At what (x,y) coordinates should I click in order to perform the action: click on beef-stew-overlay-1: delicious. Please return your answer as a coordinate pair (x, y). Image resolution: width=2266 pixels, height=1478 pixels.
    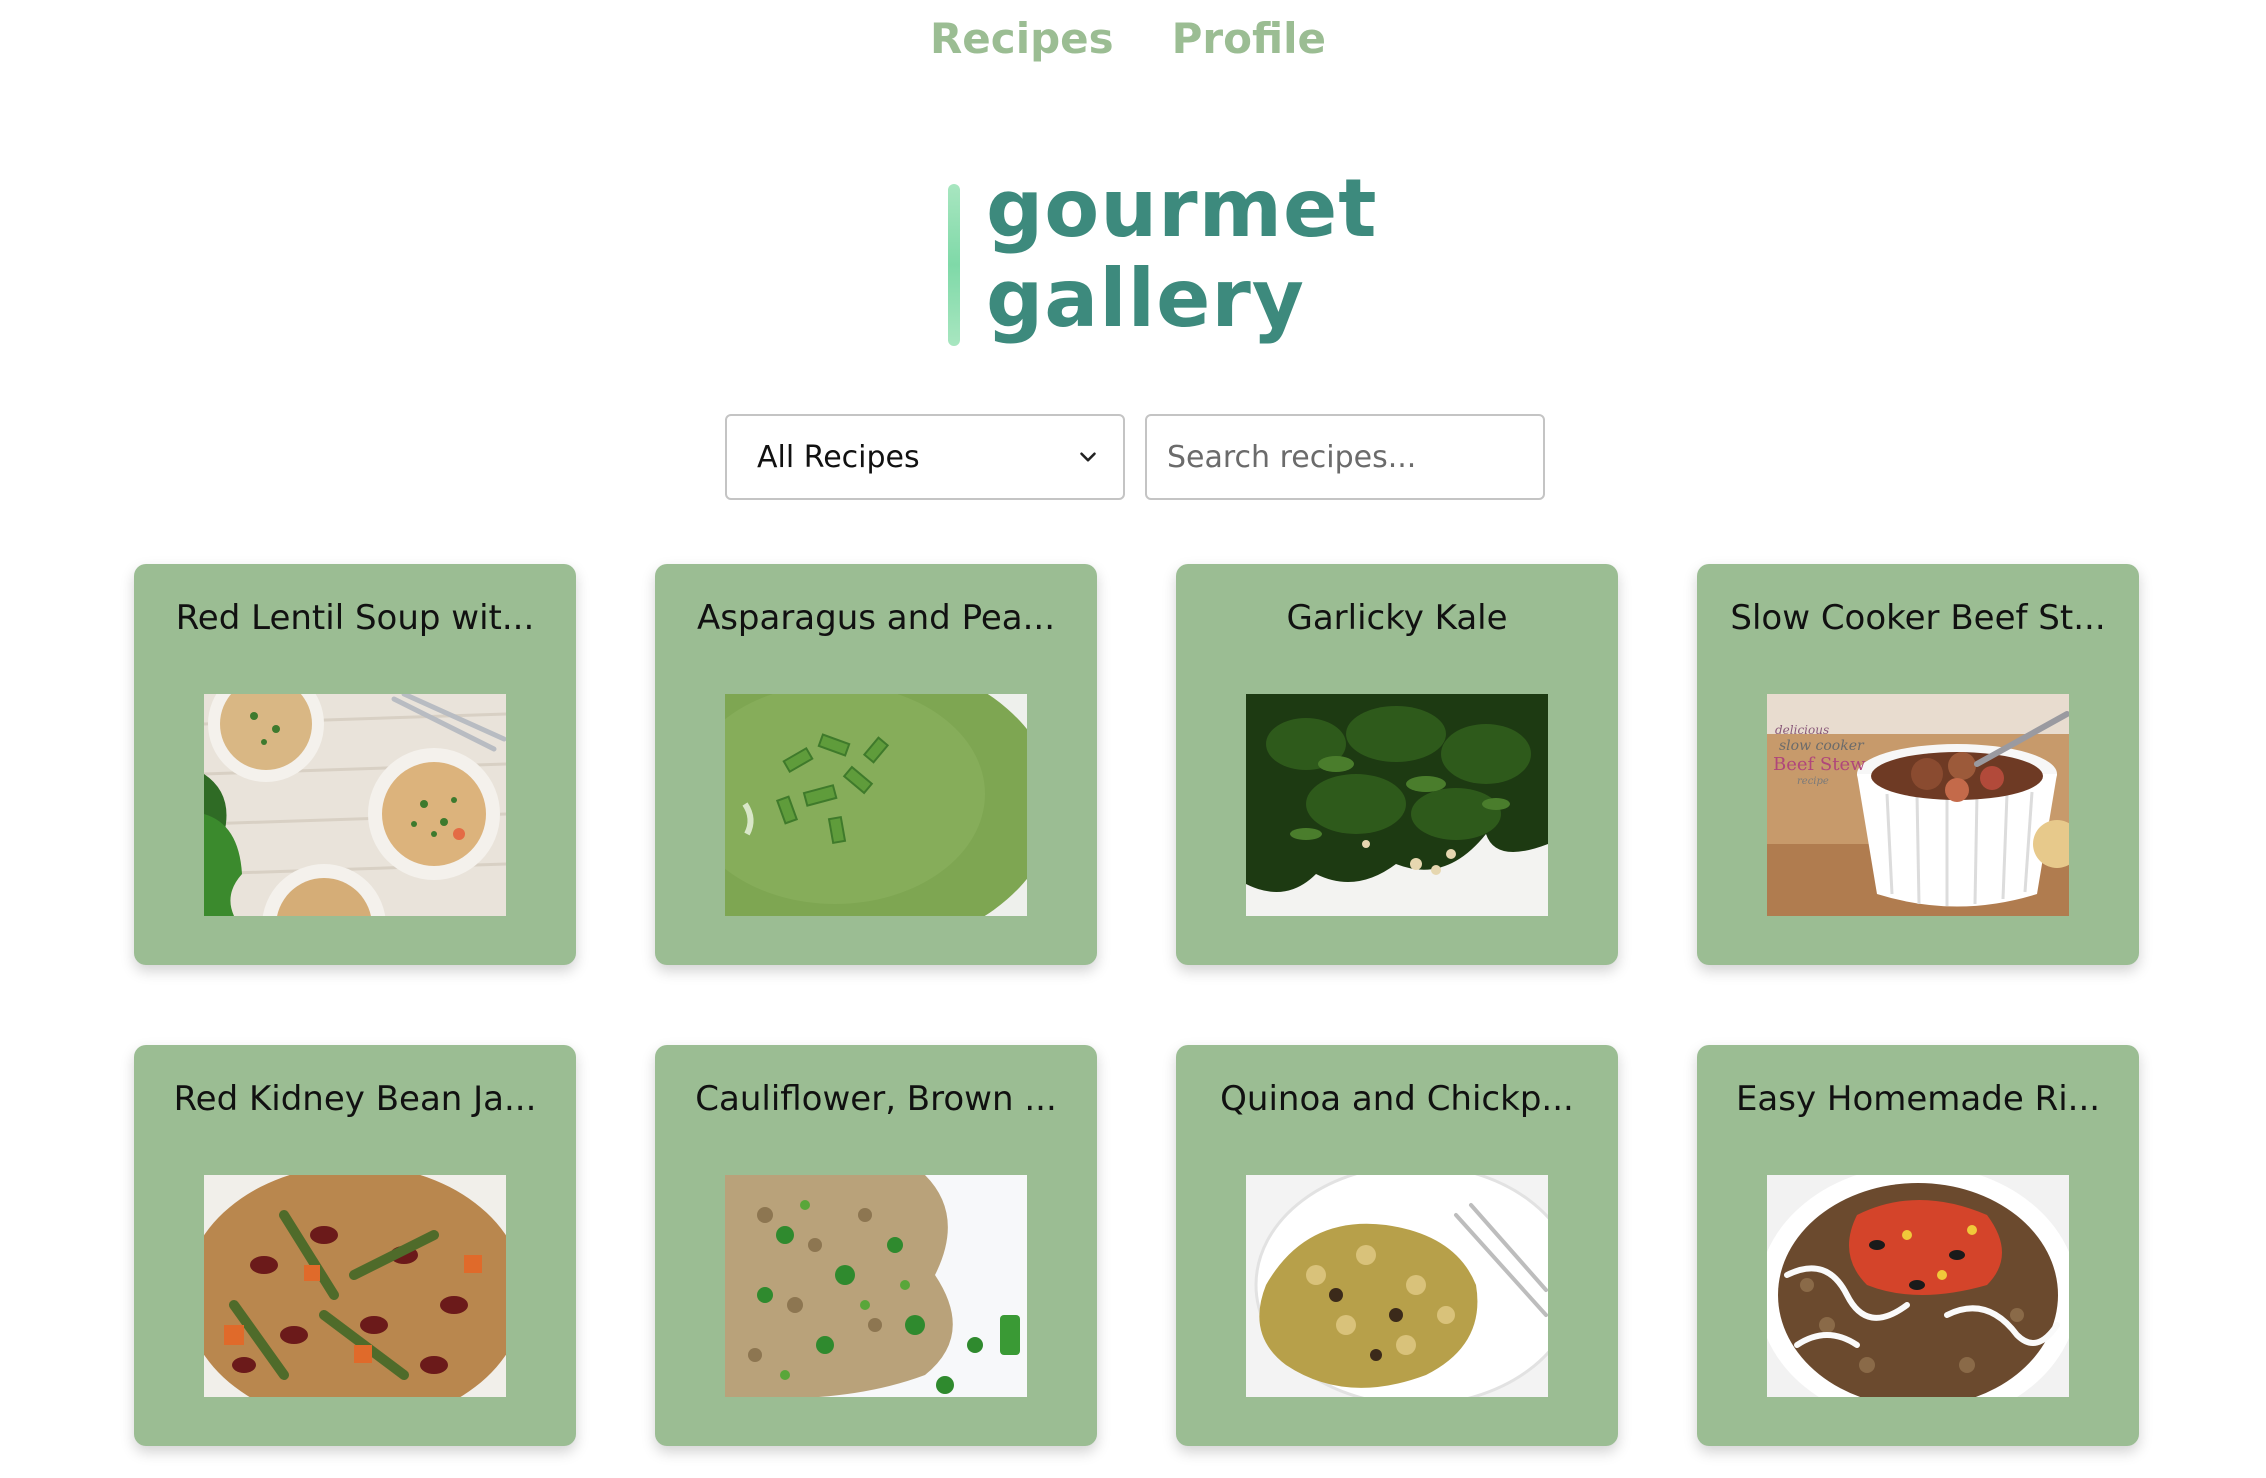
    Looking at the image, I should click on (1802, 730).